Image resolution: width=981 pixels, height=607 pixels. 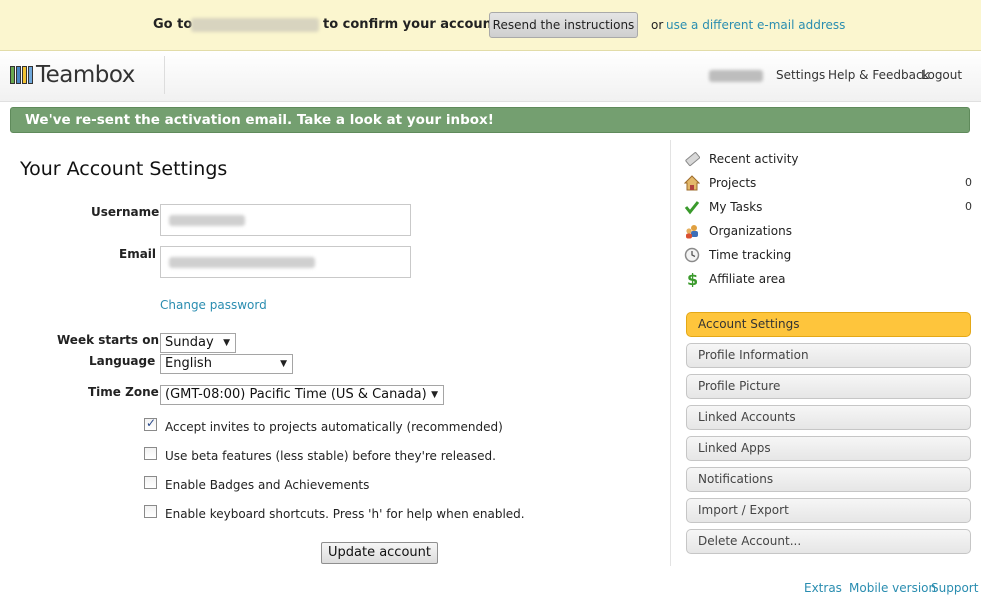 What do you see at coordinates (124, 169) in the screenshot?
I see `page-title: Your Account Settings` at bounding box center [124, 169].